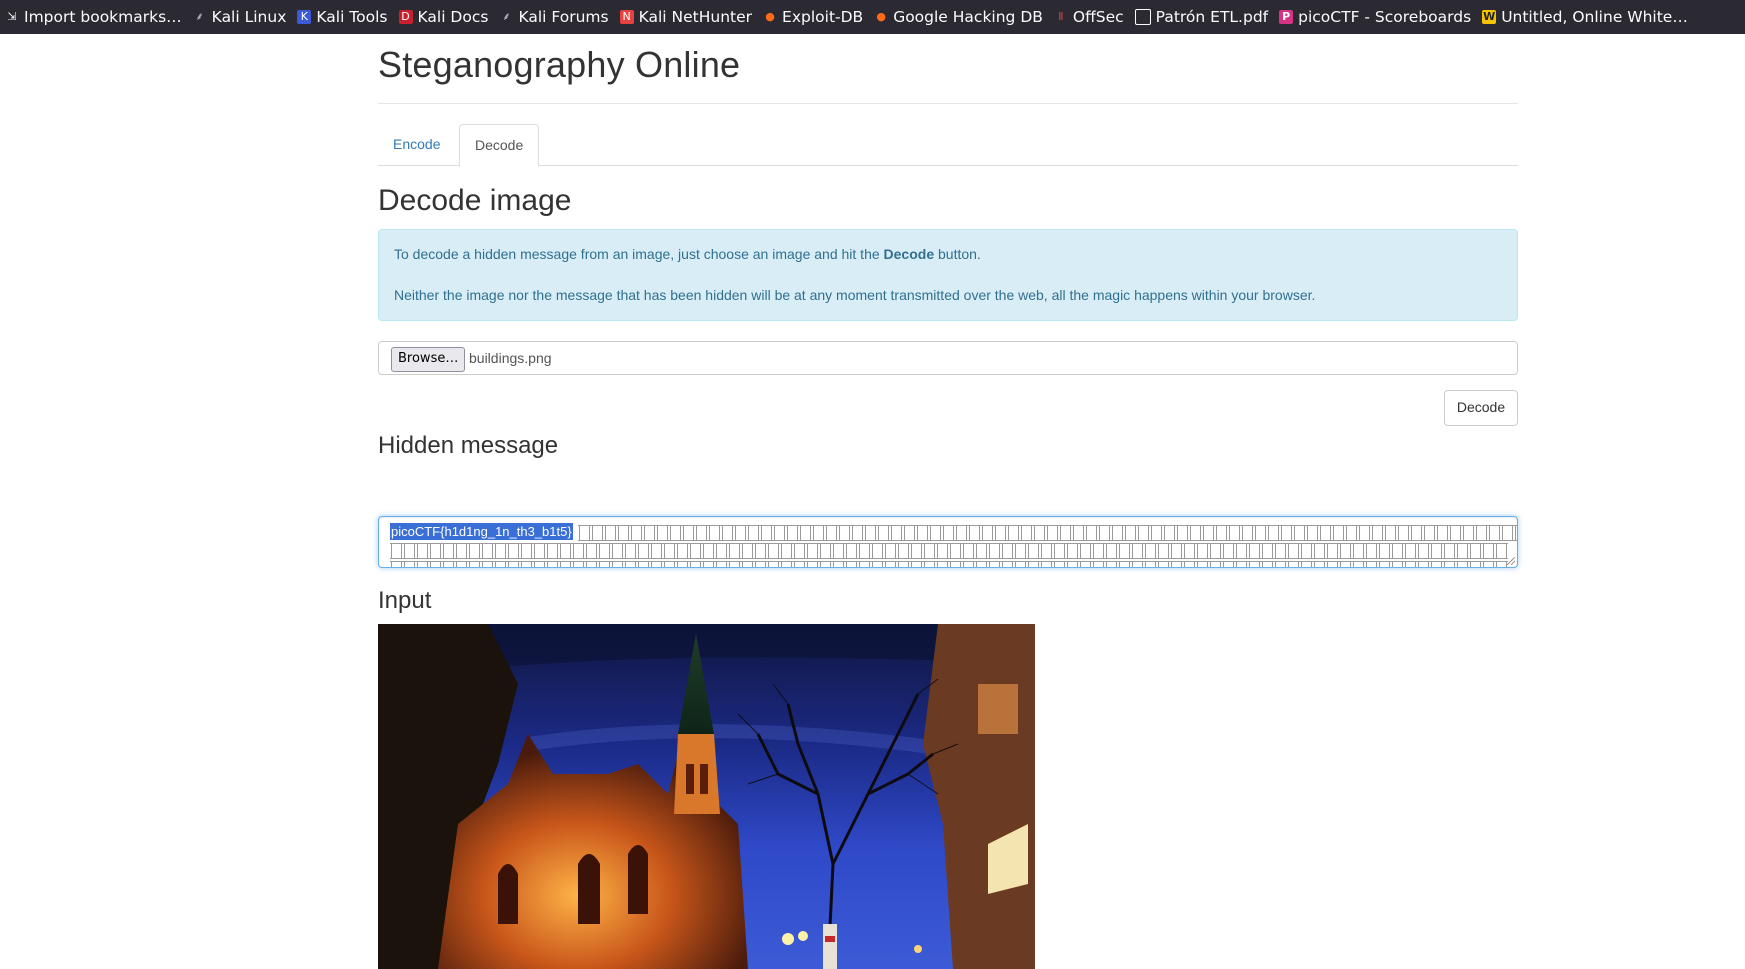 This screenshot has width=1745, height=969. Describe the element at coordinates (948, 103) in the screenshot. I see `divider` at that location.